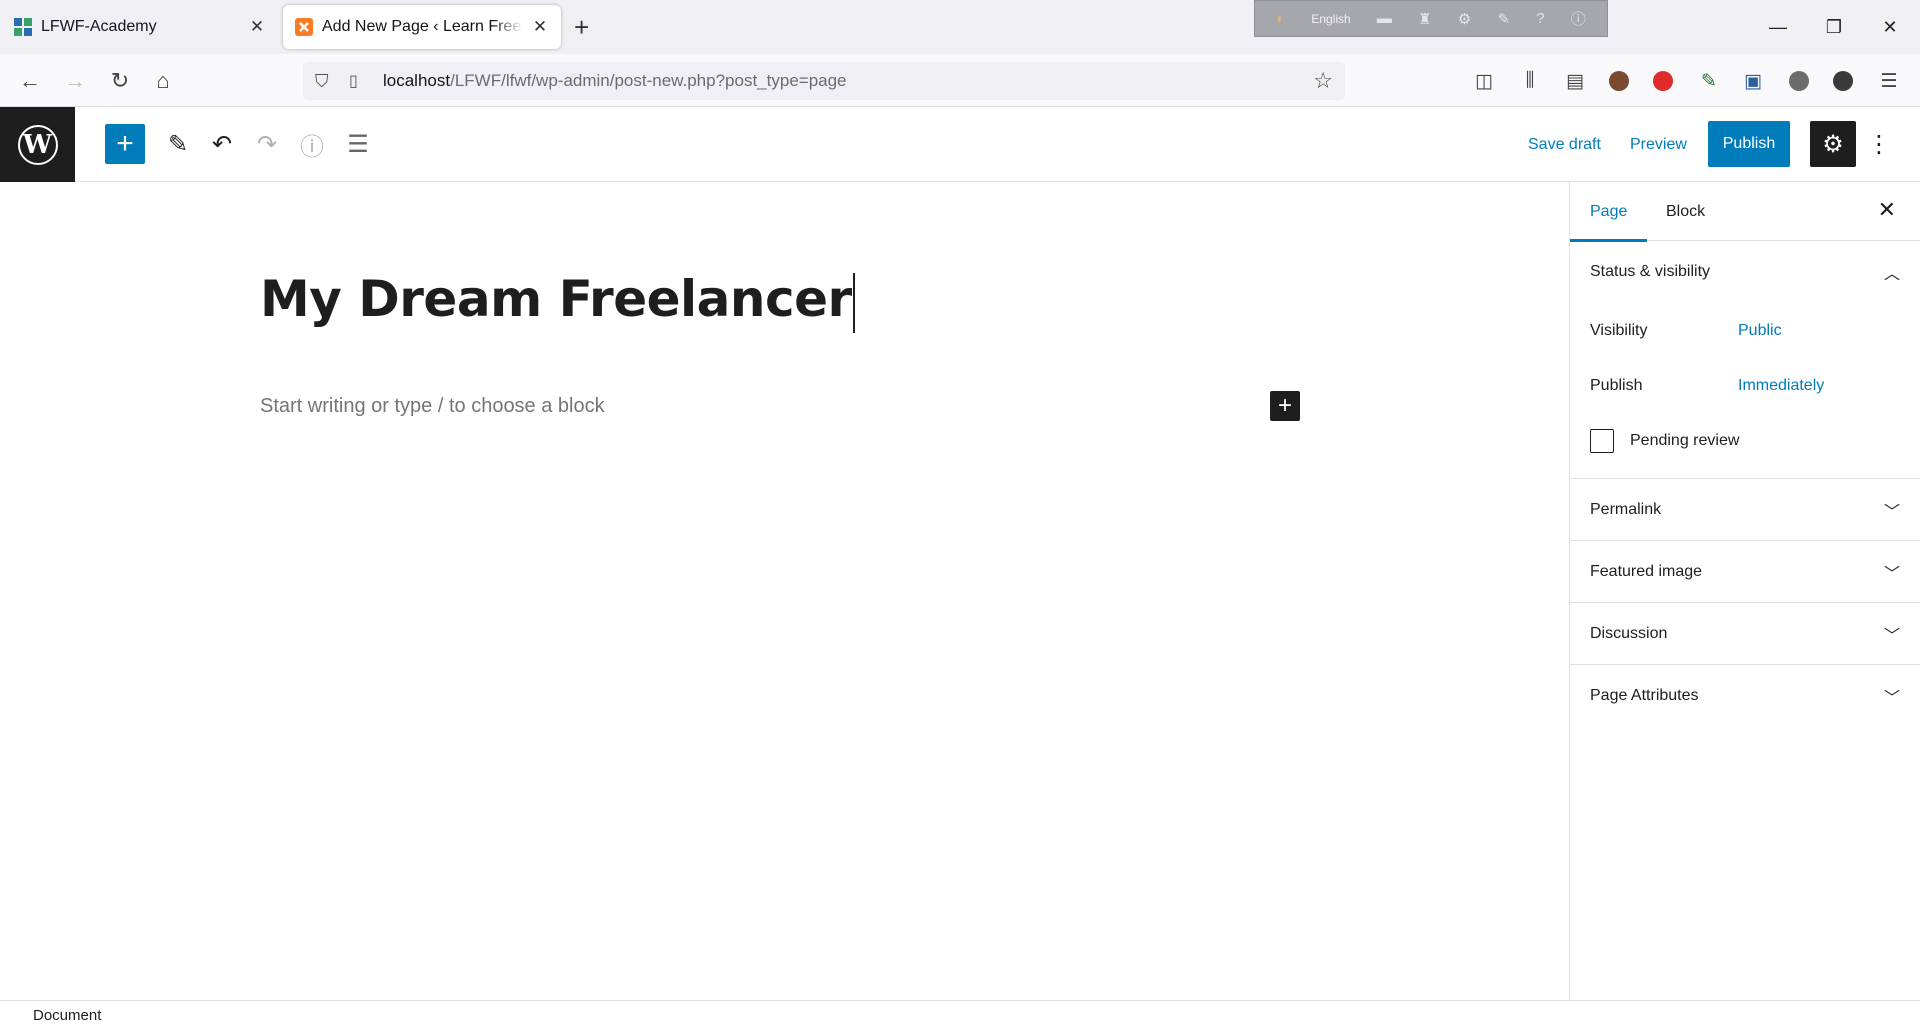 Image resolution: width=1920 pixels, height=1031 pixels. Describe the element at coordinates (1646, 571) in the screenshot. I see `panel-title: Featured image` at that location.